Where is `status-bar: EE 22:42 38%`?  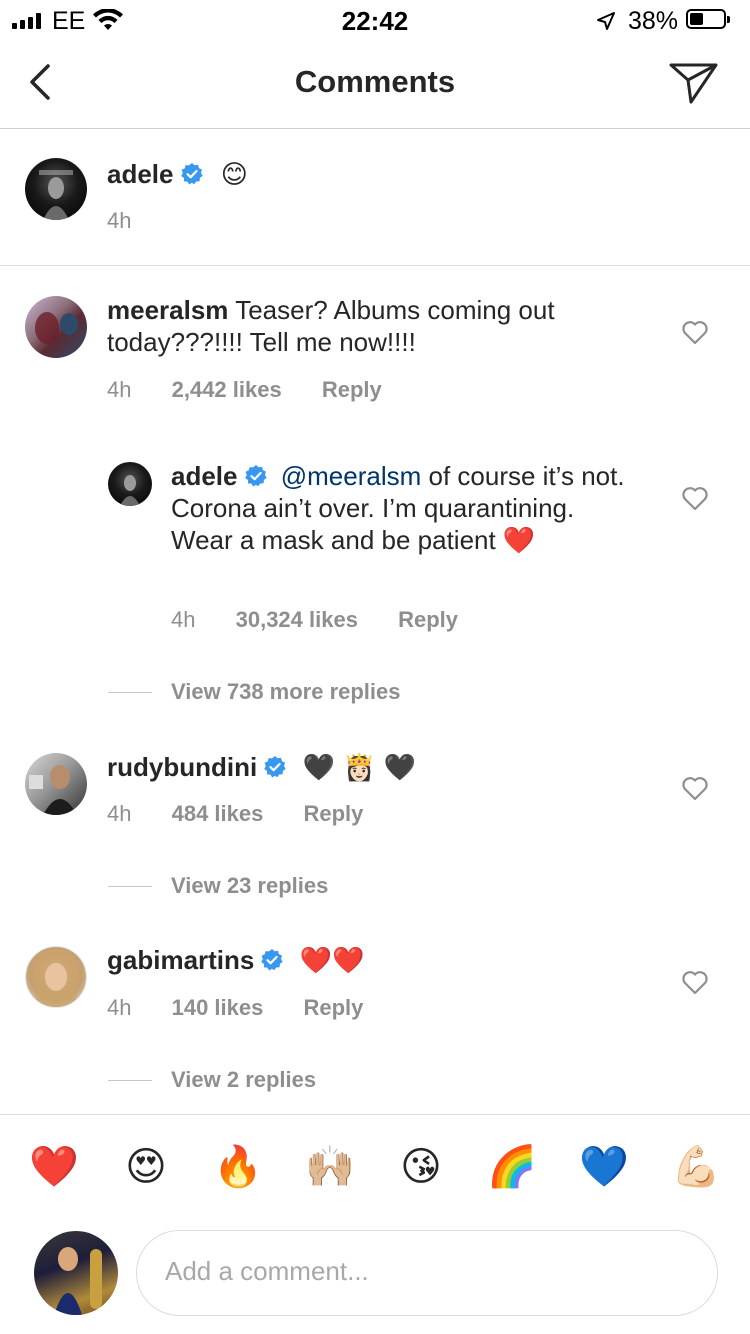 status-bar: EE 22:42 38% is located at coordinates (375, 20).